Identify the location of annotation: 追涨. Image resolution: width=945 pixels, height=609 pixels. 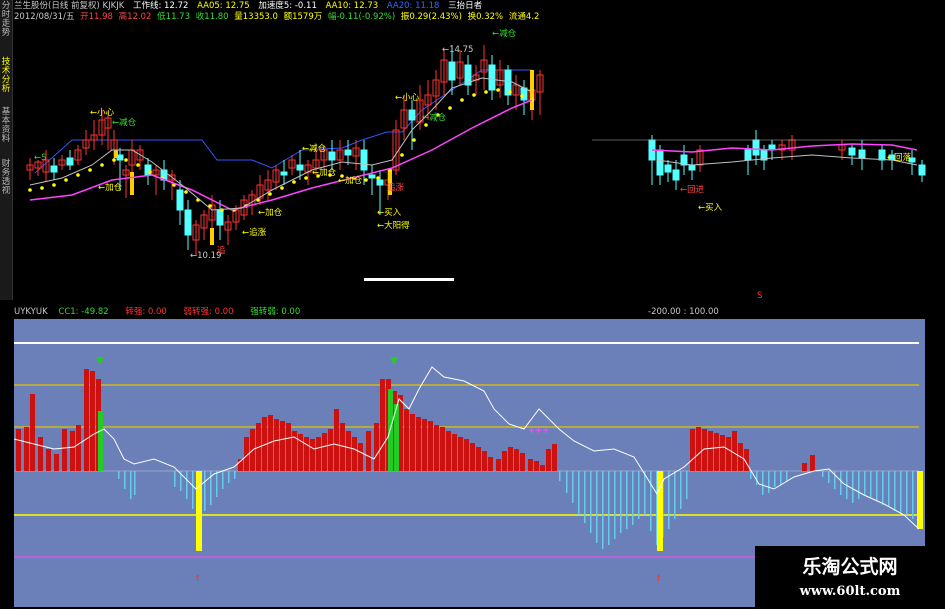
(396, 187).